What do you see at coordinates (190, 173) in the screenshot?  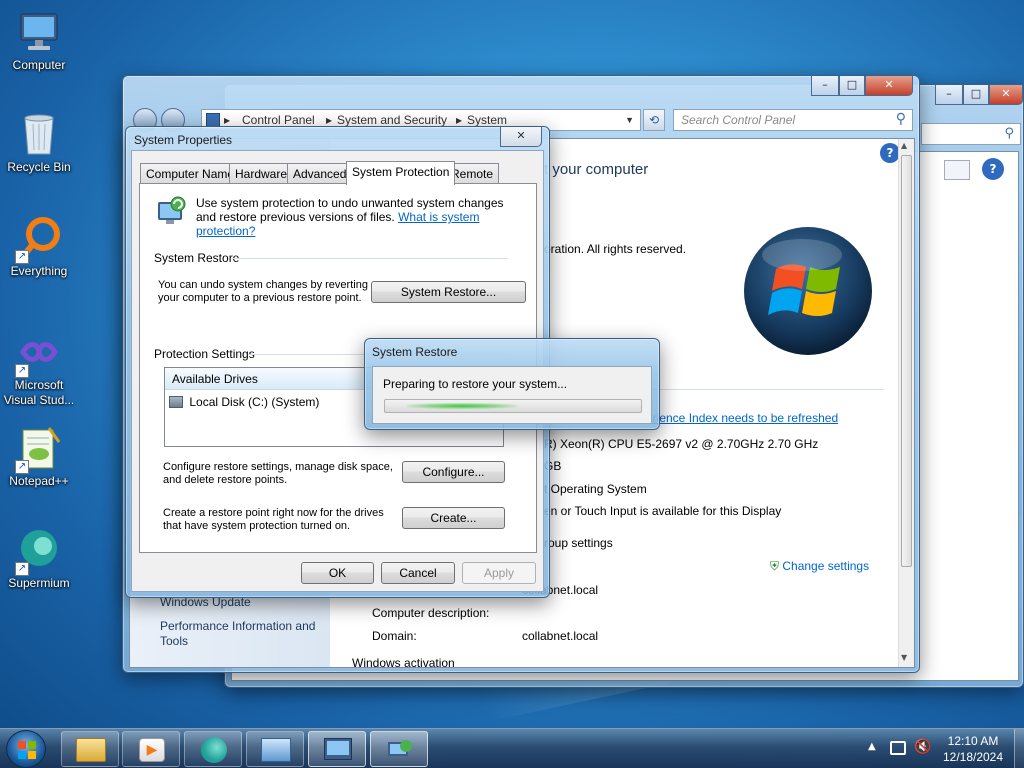 I see `tab-computer-name: Computer Name` at bounding box center [190, 173].